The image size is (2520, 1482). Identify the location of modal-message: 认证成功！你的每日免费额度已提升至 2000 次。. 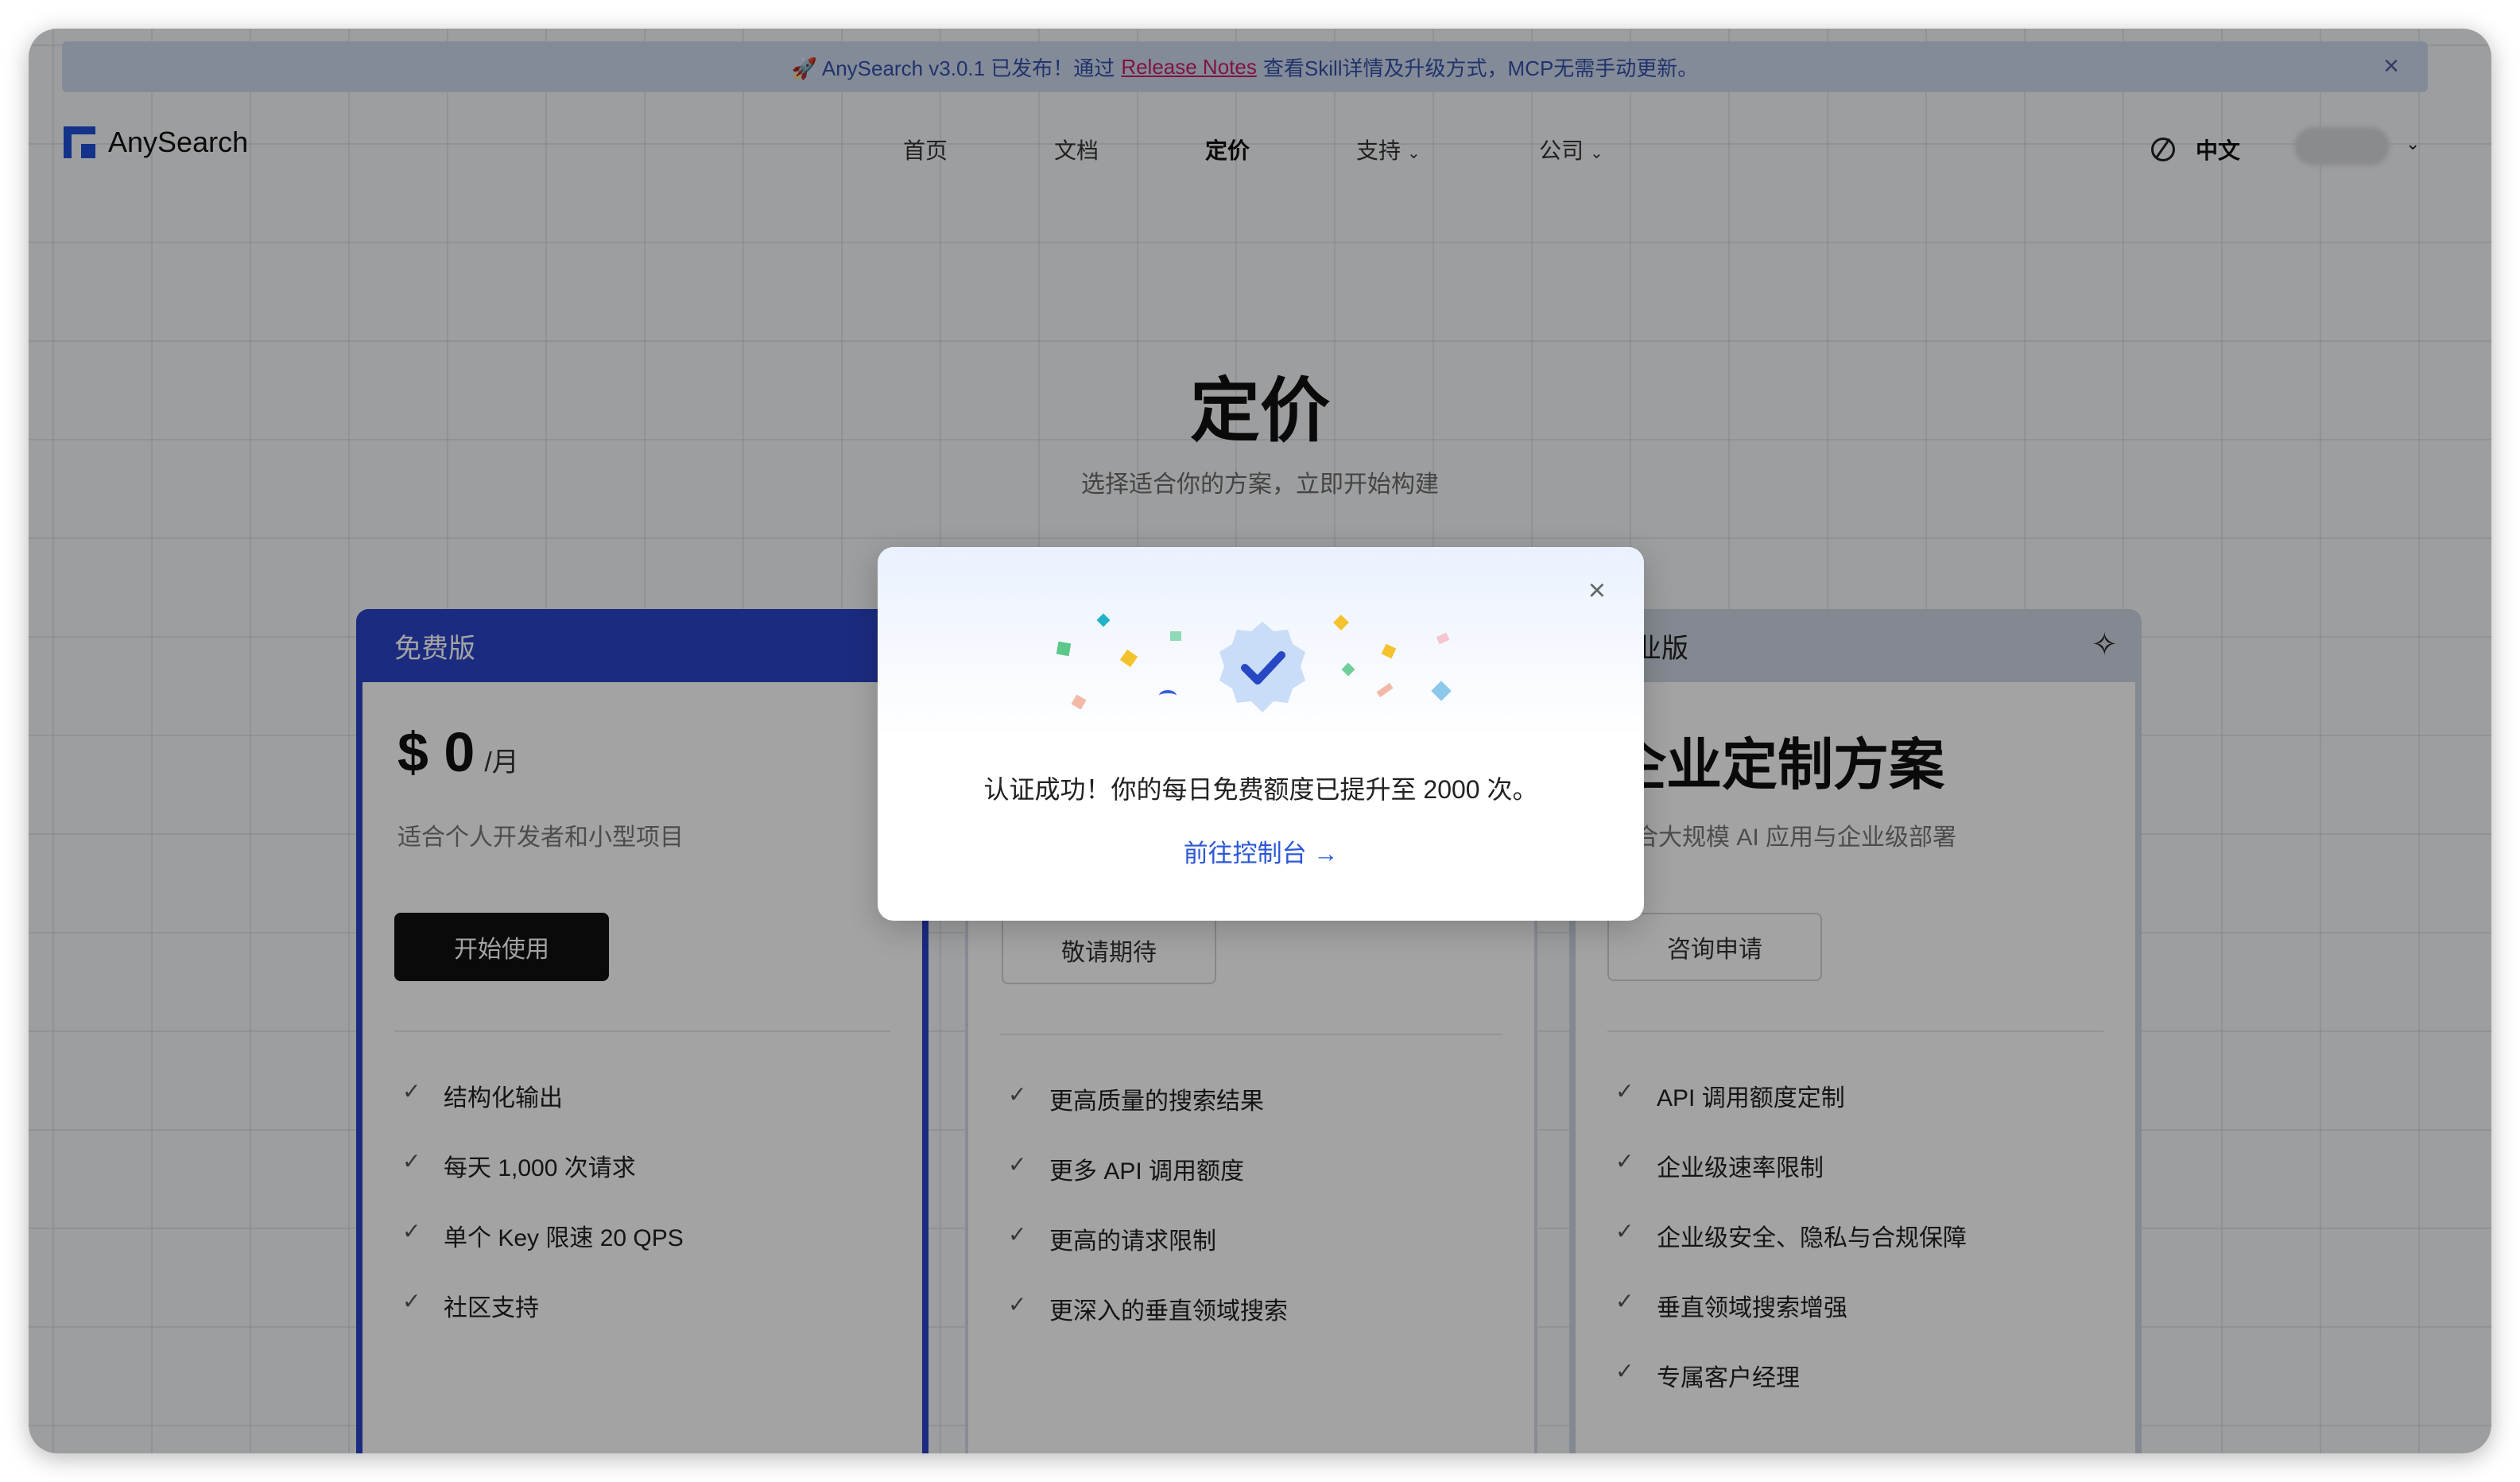
(1260, 790).